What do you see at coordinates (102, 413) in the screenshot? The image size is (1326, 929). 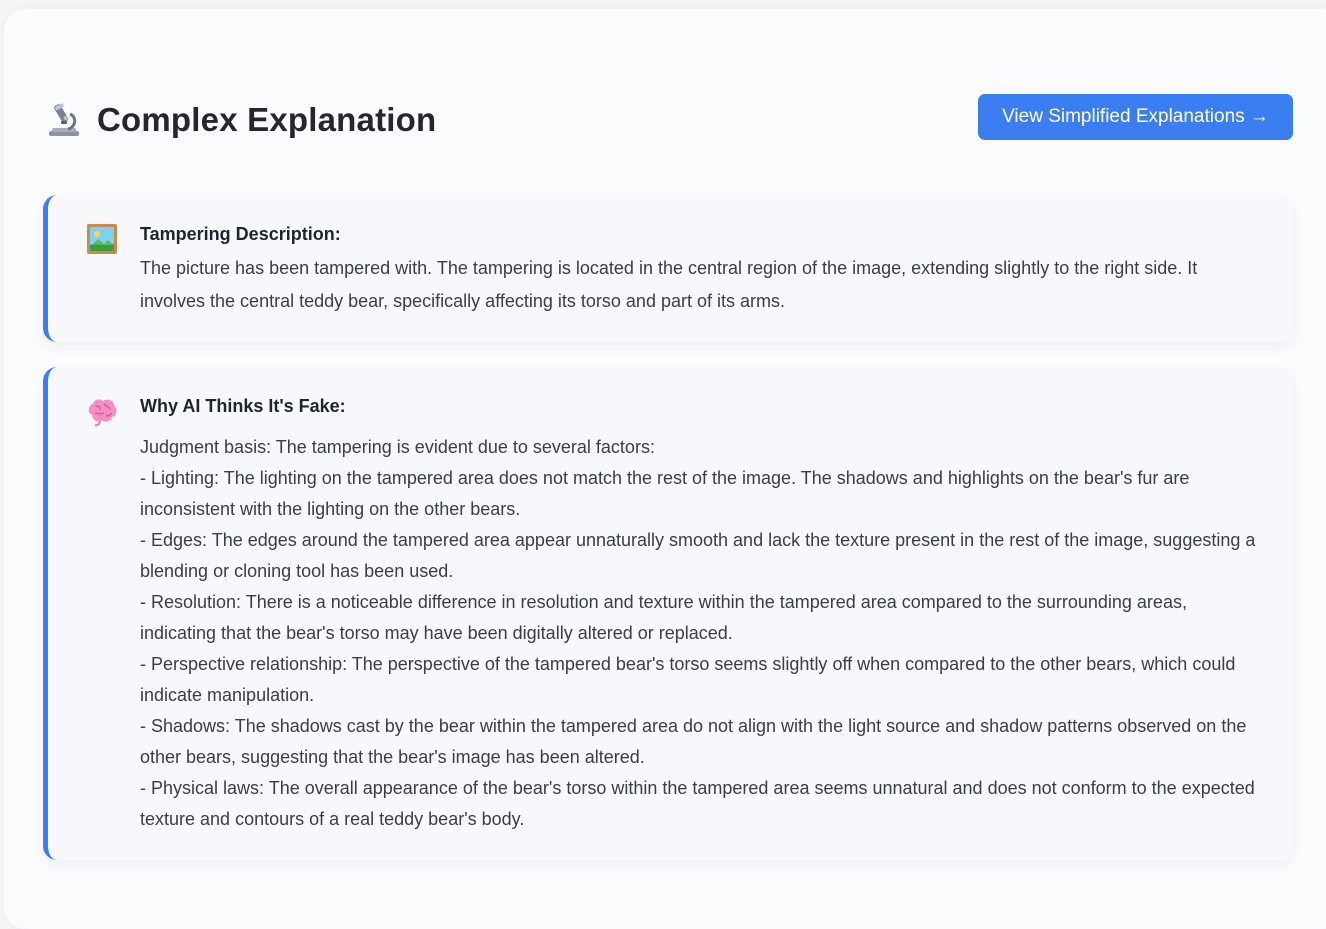 I see `brain-icon` at bounding box center [102, 413].